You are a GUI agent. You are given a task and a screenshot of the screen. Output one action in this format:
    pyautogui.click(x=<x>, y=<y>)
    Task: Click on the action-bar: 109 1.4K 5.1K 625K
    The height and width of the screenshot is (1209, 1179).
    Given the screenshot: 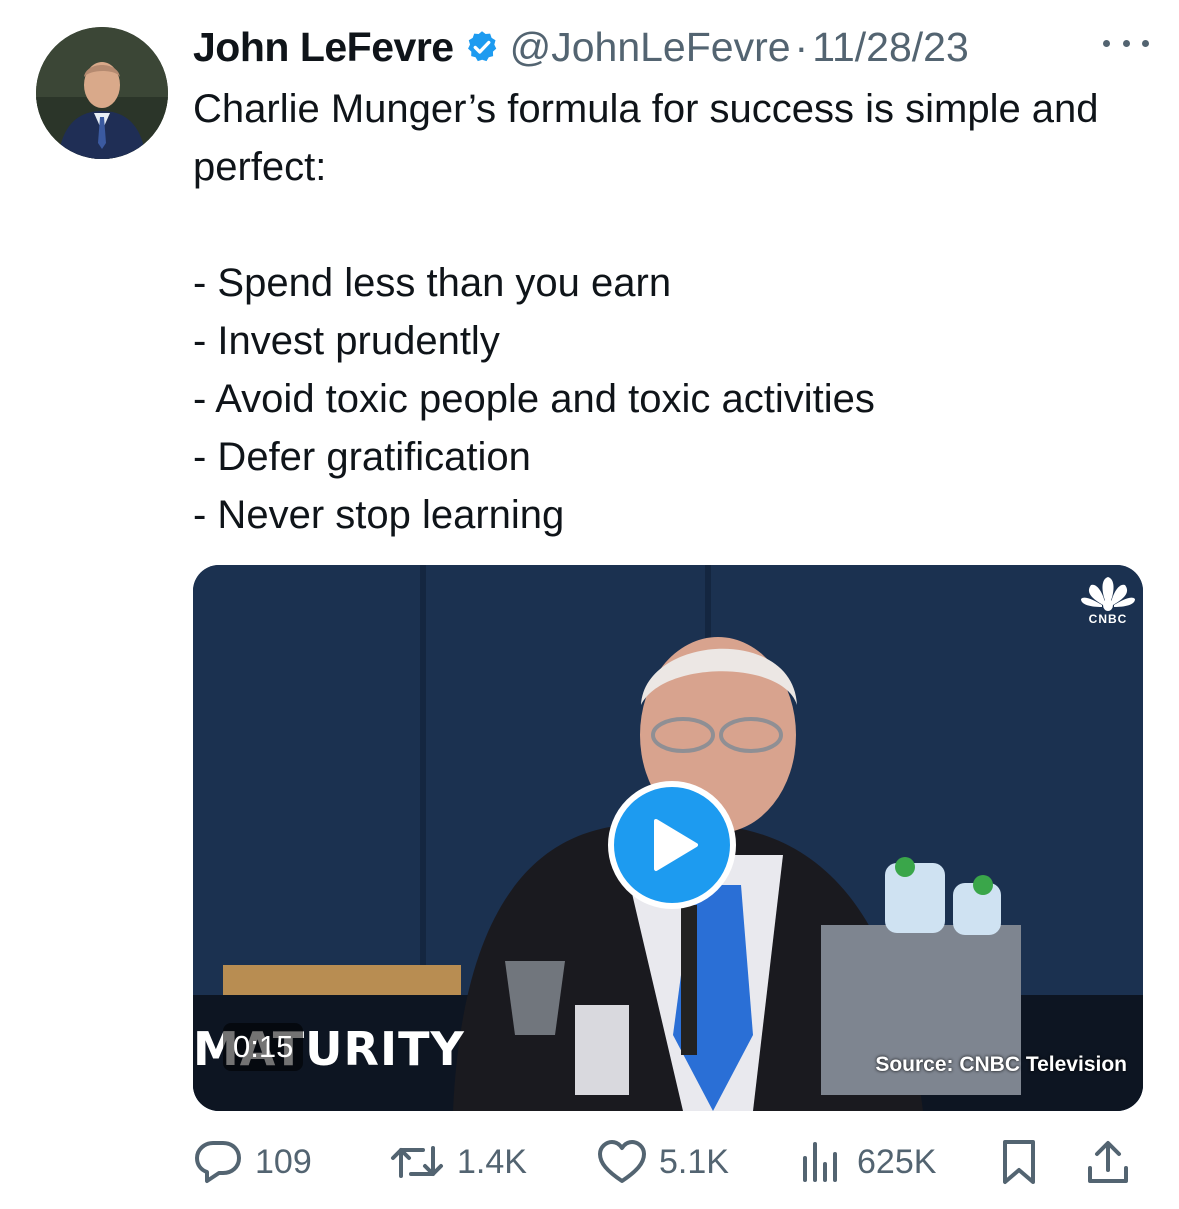 What is the action you would take?
    pyautogui.click(x=668, y=1162)
    